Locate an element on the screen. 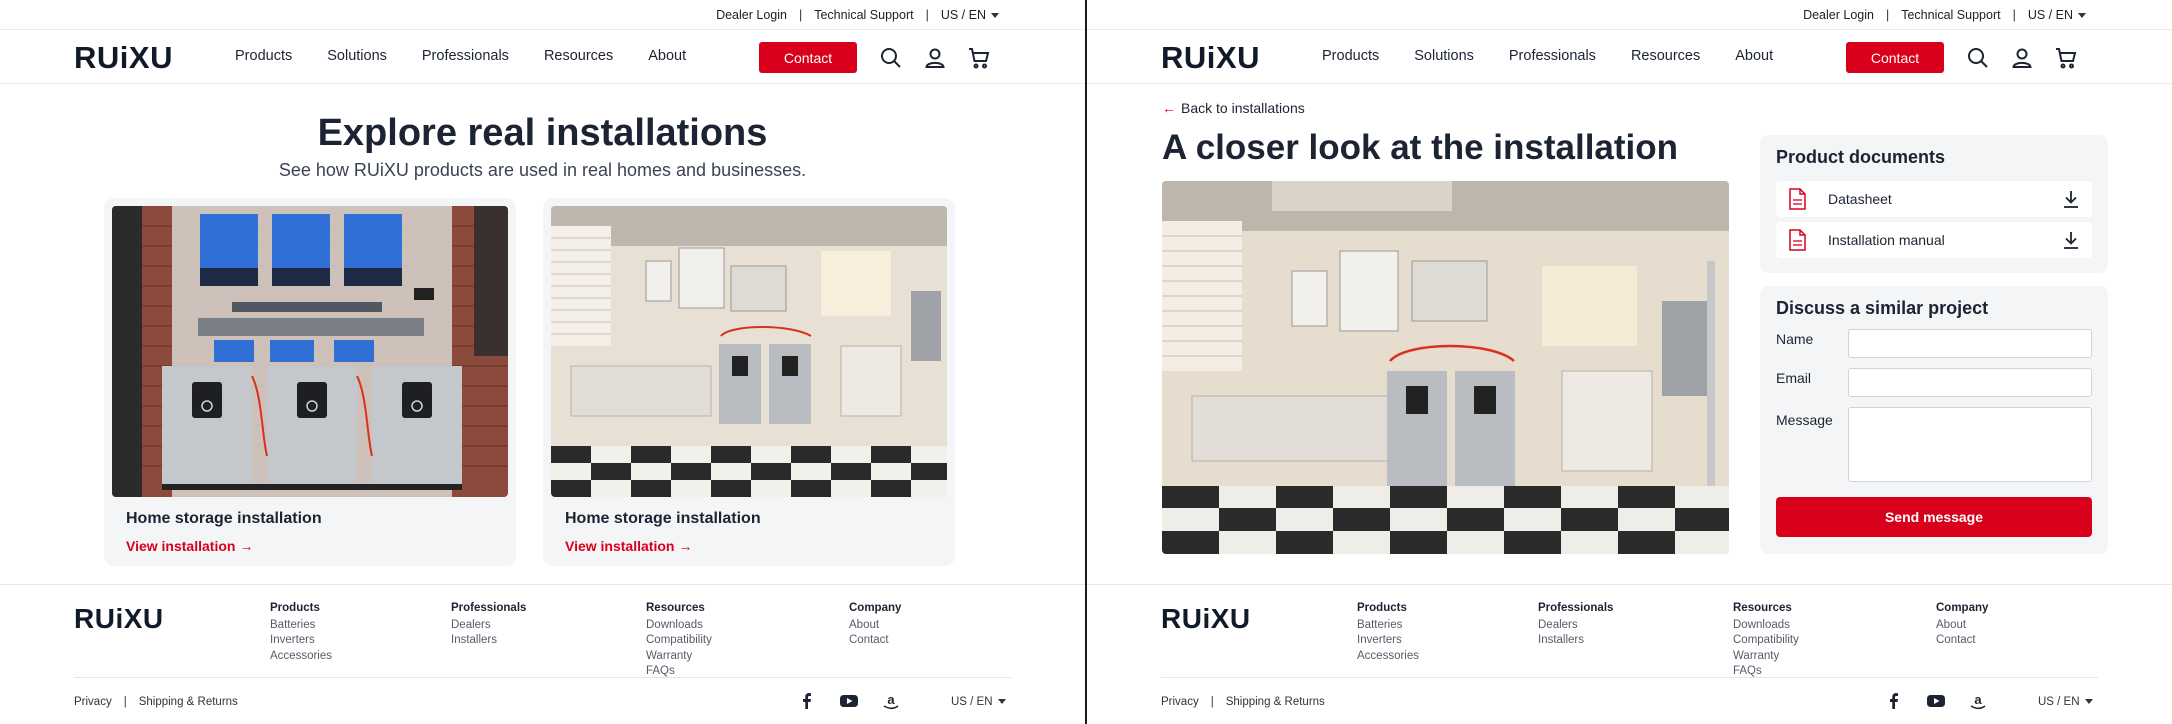 This screenshot has width=2172, height=724. document-label: Datasheet is located at coordinates (1860, 199).